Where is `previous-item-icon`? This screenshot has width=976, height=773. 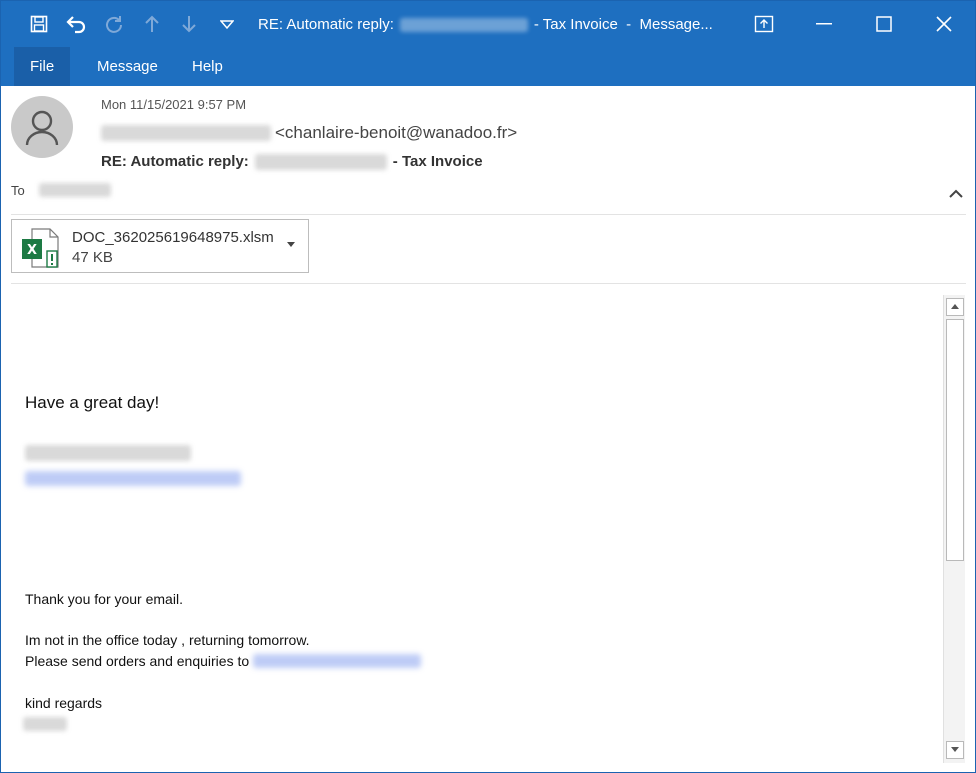
previous-item-icon is located at coordinates (152, 24).